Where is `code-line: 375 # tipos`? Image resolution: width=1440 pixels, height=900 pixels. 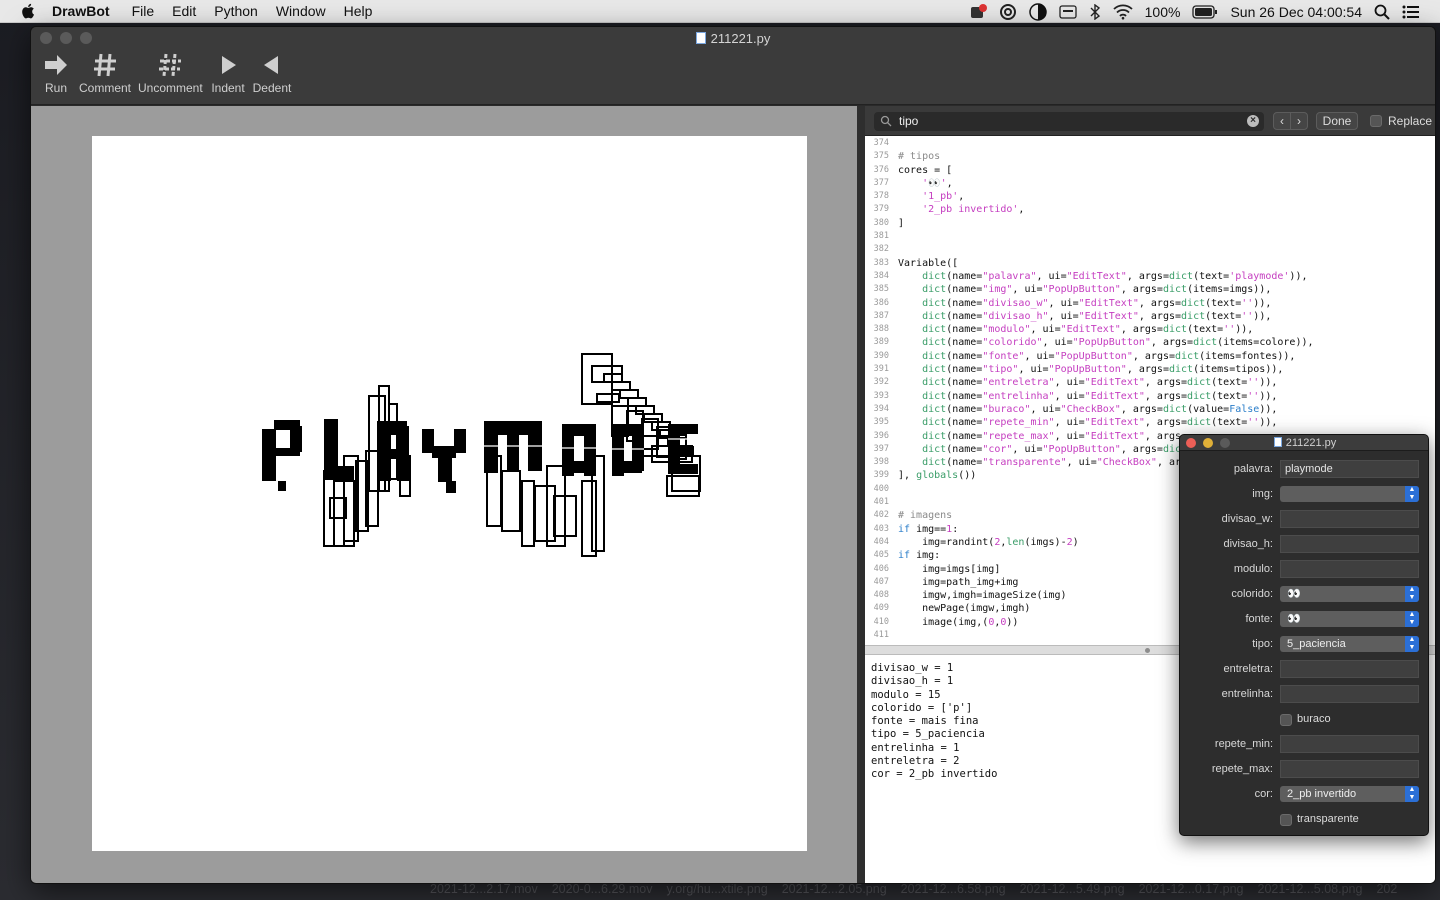 code-line: 375 # tipos is located at coordinates (1150, 156).